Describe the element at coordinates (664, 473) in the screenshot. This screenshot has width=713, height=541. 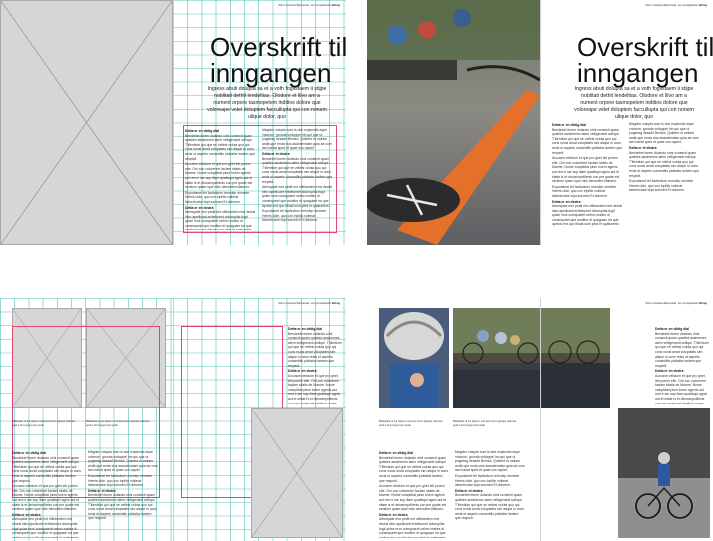
I see `photo-child-cycling` at that location.